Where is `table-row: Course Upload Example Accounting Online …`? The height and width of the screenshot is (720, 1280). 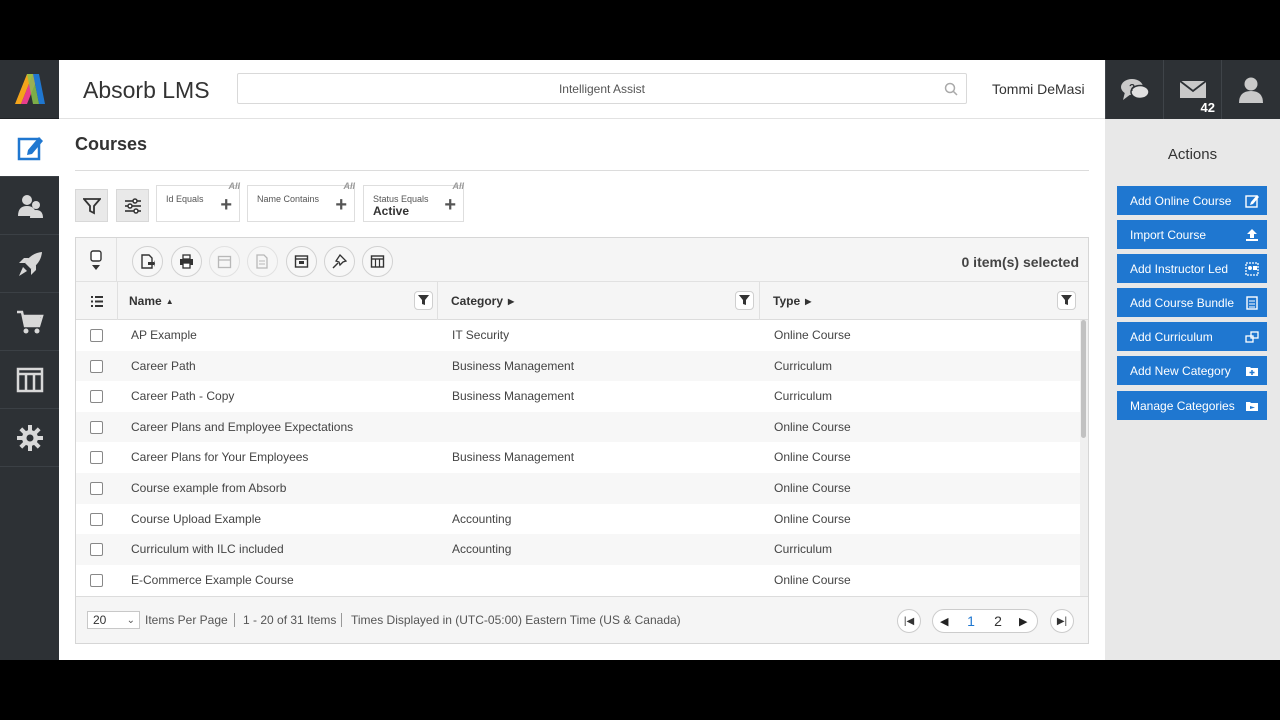
table-row: Course Upload Example Accounting Online … is located at coordinates (578, 519).